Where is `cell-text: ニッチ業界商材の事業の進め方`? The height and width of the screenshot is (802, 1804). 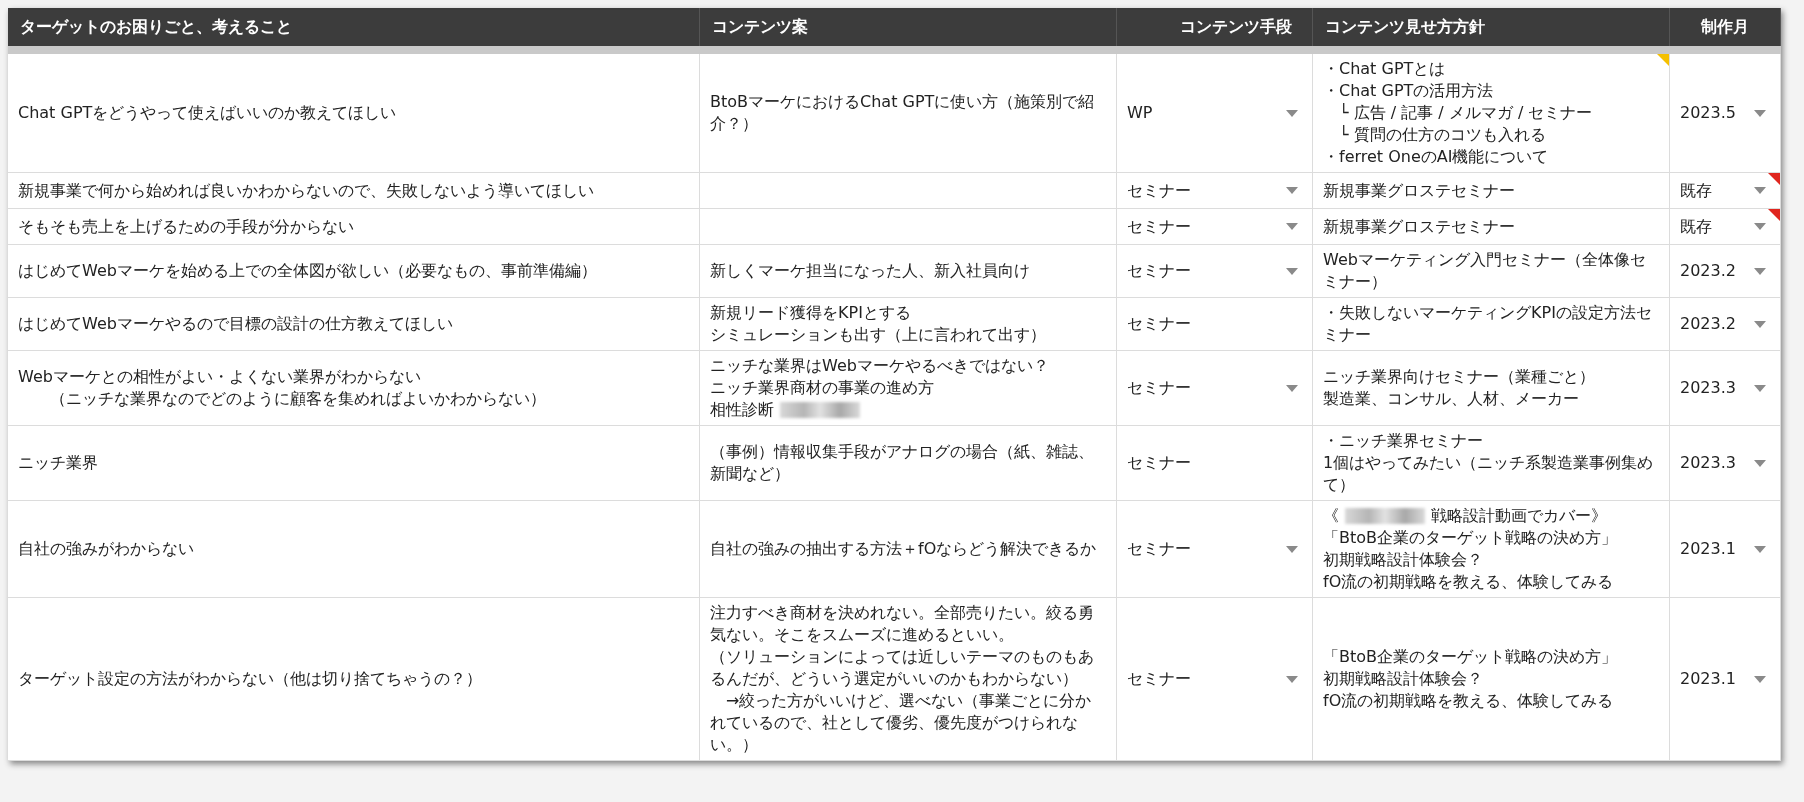
cell-text: ニッチ業界商材の事業の進め方 is located at coordinates (822, 388).